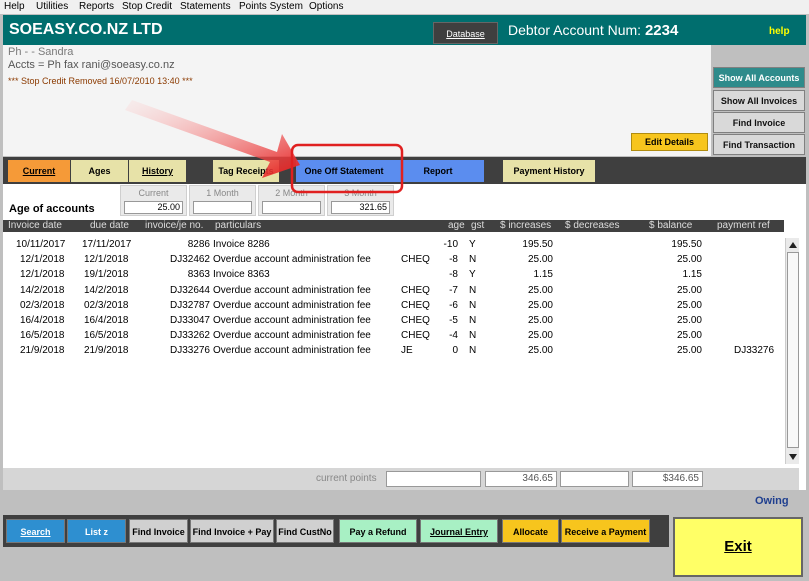 The image size is (809, 581). Describe the element at coordinates (347, 168) in the screenshot. I see `highlight-box` at that location.